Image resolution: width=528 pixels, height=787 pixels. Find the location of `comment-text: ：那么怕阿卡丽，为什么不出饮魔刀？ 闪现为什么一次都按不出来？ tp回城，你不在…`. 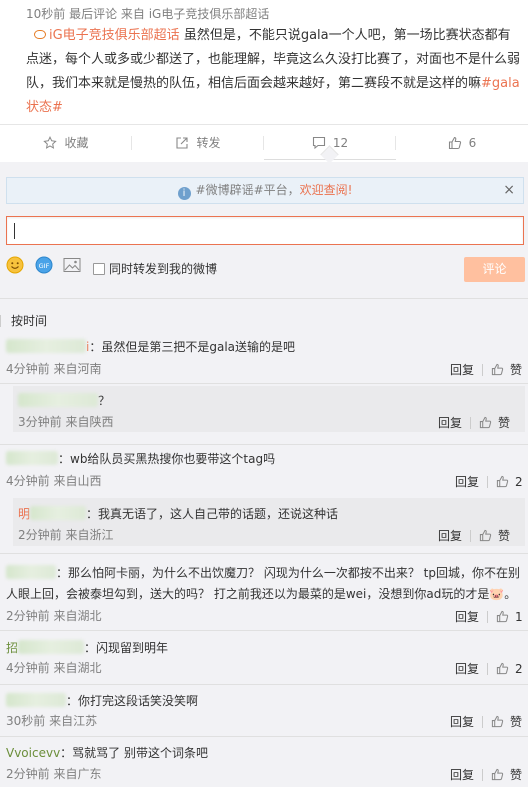

comment-text: ：那么怕阿卡丽，为什么不出饮魔刀？ 闪现为什么一次都按不出来？ tp回城，你不在… is located at coordinates (288, 573).